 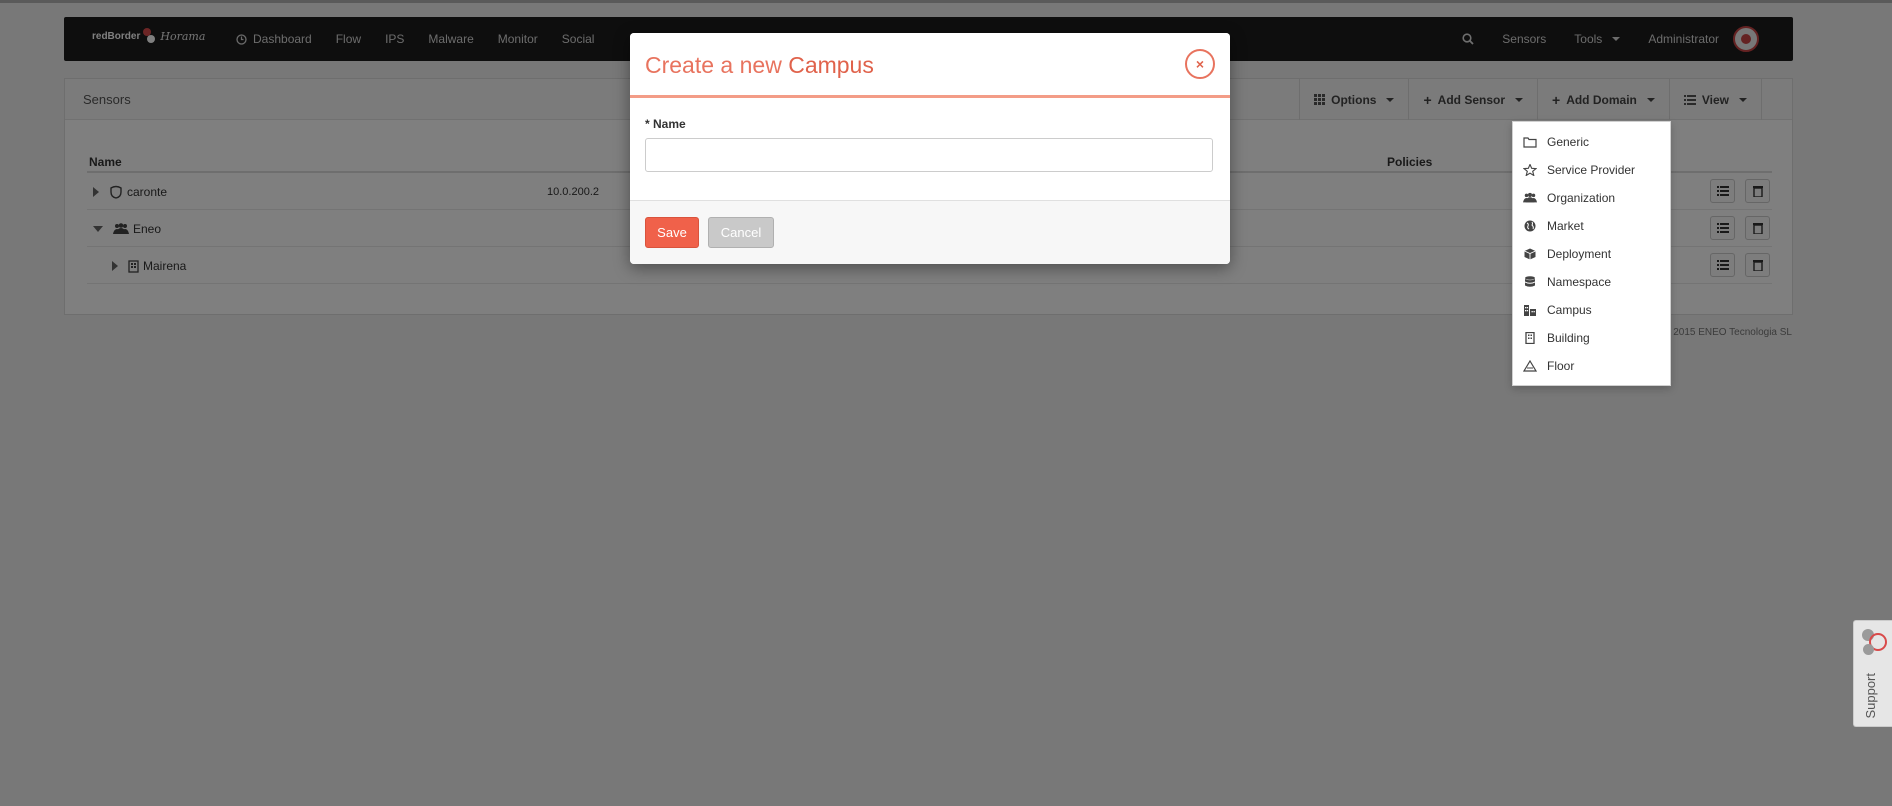 I want to click on menu-item-label: Building, so click(x=1568, y=338).